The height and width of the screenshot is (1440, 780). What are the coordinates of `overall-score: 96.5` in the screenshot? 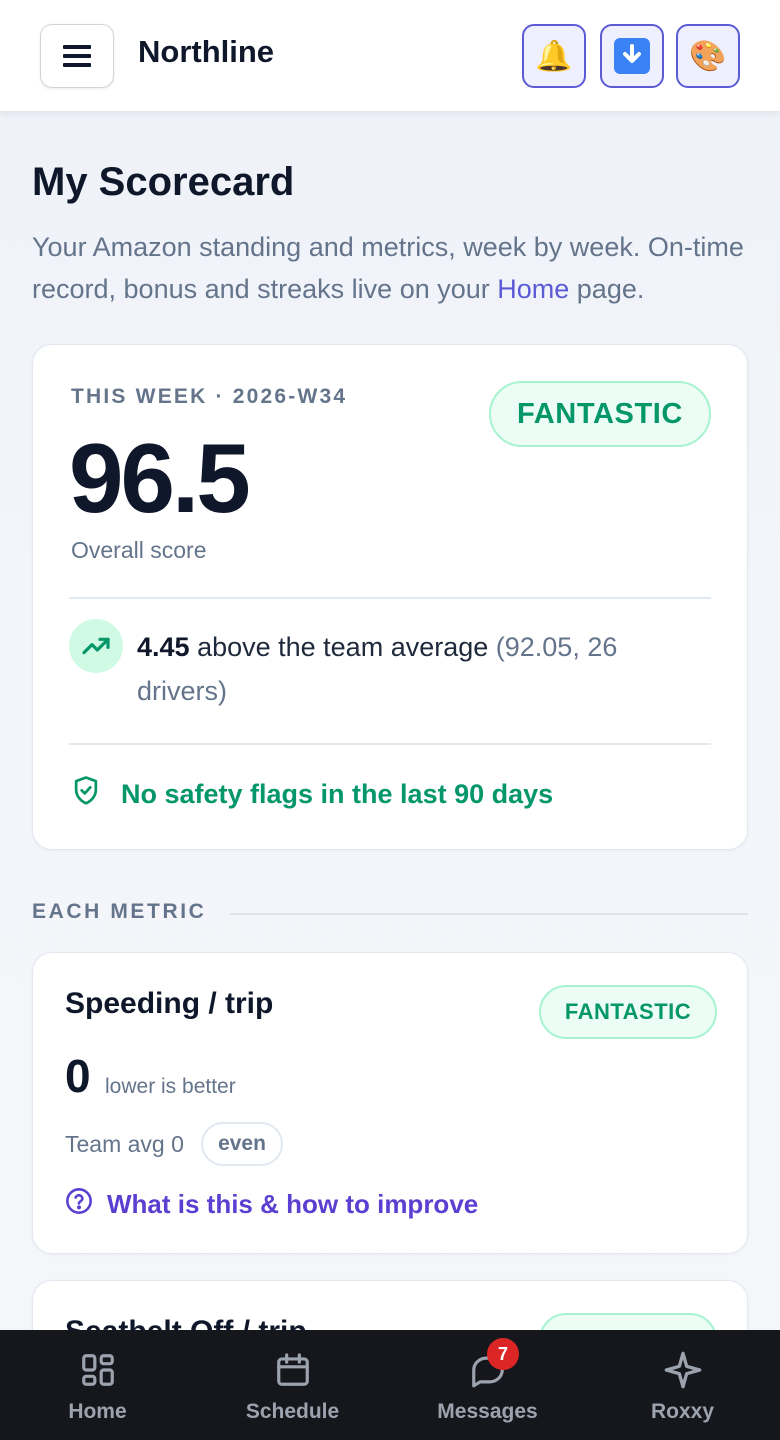 It's located at (160, 478).